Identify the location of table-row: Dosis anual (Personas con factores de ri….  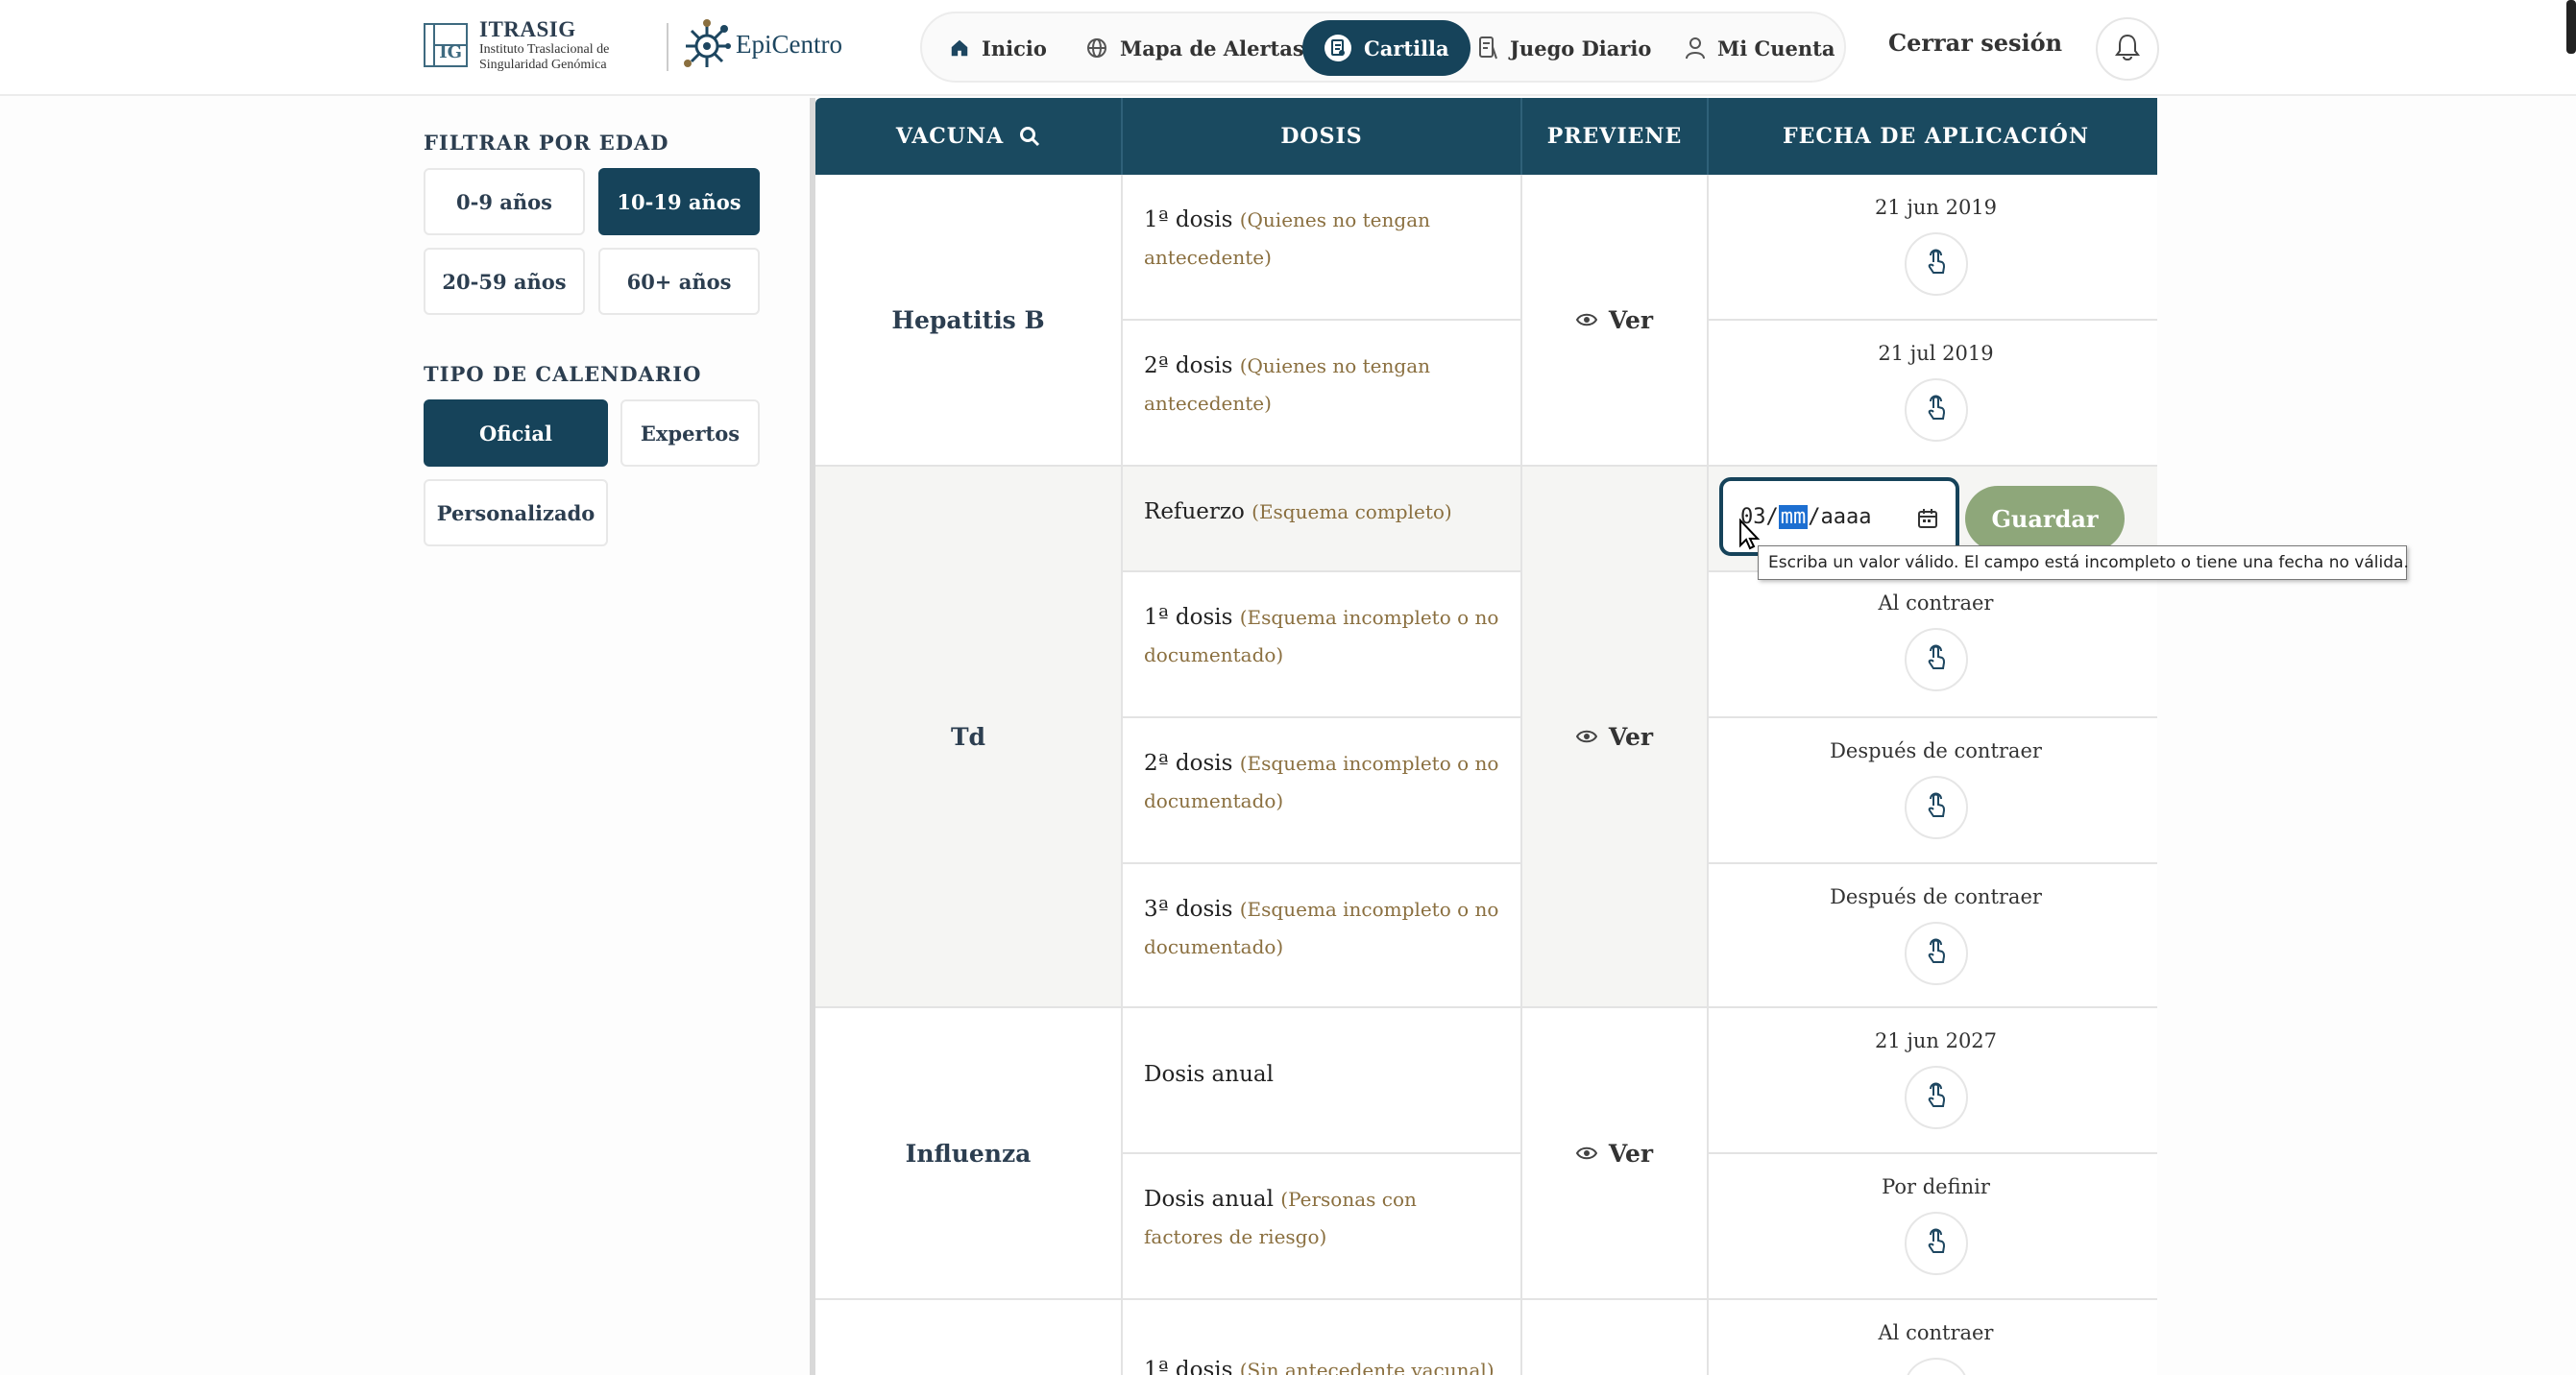
(1322, 1227).